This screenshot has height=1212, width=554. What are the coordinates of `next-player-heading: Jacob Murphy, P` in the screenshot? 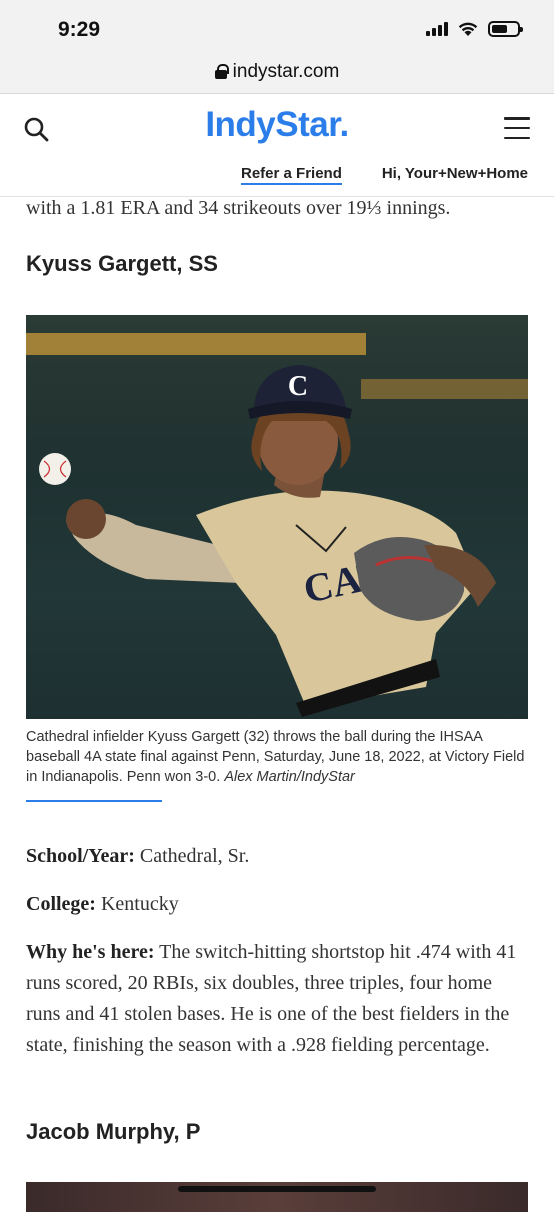 It's located at (113, 1131).